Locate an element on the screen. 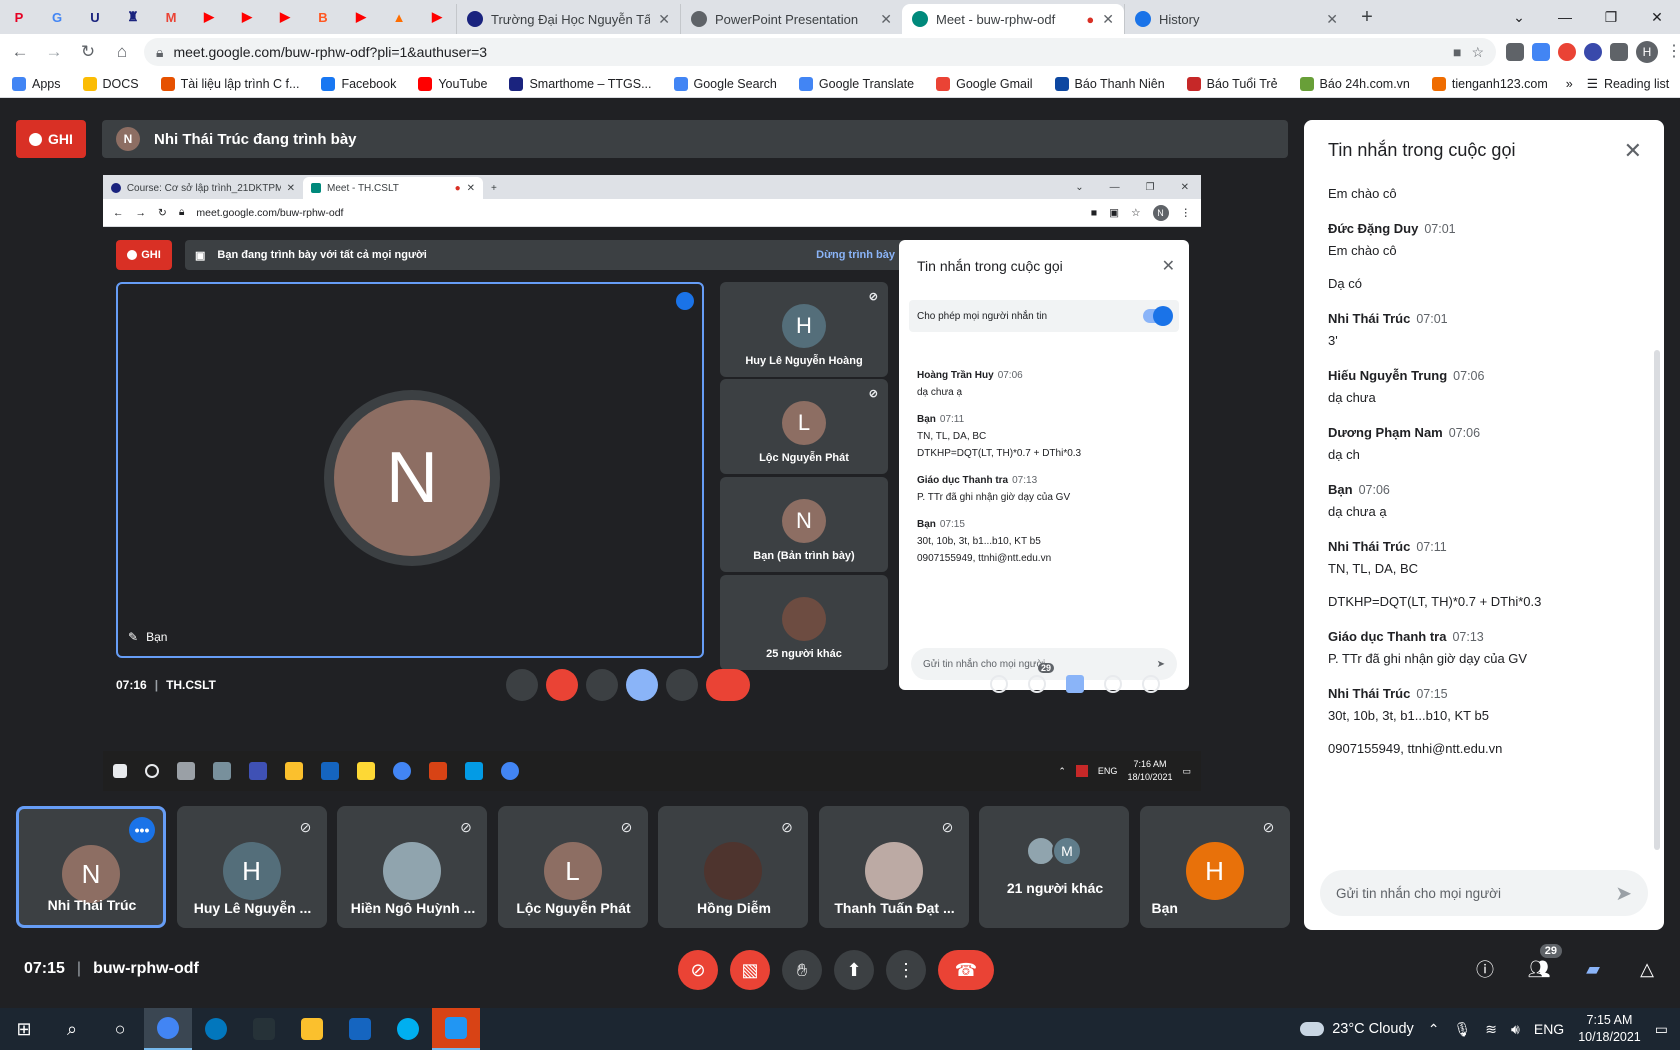  taskbar-explorer is located at coordinates (312, 1029).